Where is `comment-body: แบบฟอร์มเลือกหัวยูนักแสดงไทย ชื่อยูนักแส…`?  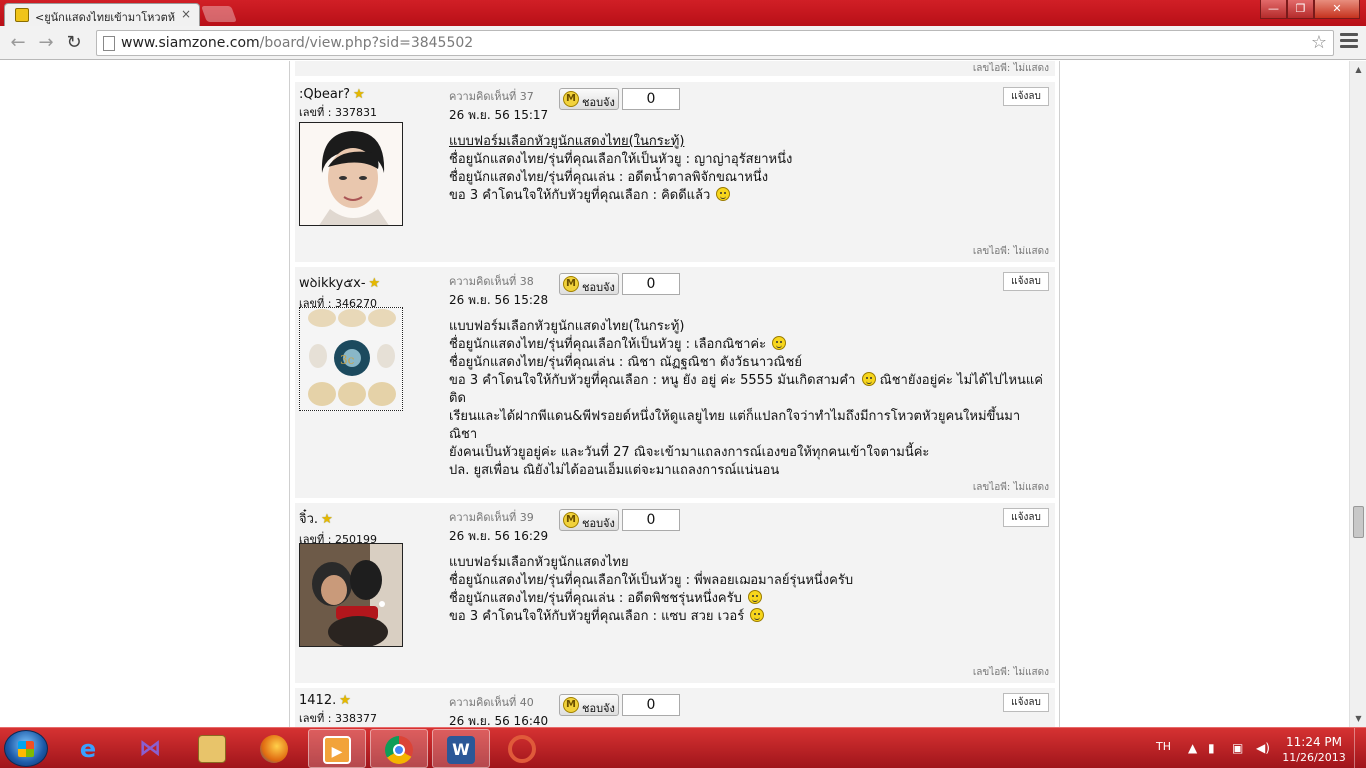 comment-body: แบบฟอร์มเลือกหัวยูนักแสดงไทย ชื่อยูนักแส… is located at coordinates (749, 590).